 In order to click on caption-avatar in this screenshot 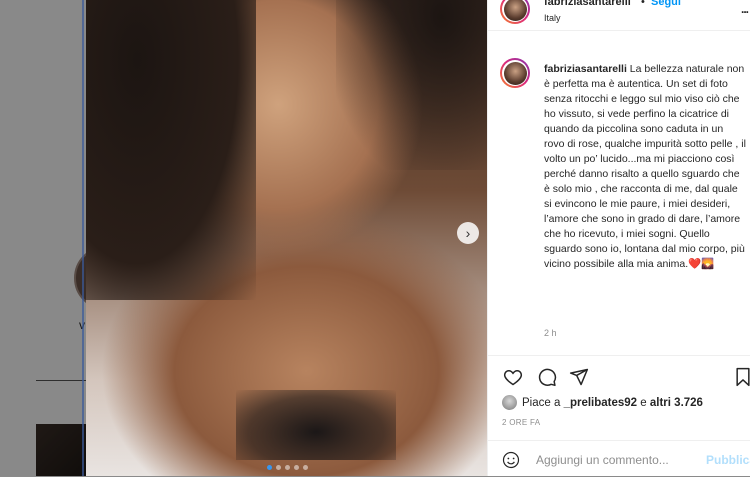, I will do `click(515, 73)`.